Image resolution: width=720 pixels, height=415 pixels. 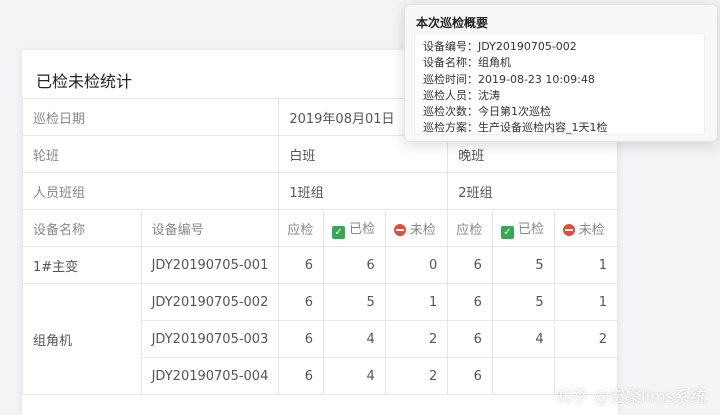 I want to click on device-name: 1#主变, so click(x=82, y=265).